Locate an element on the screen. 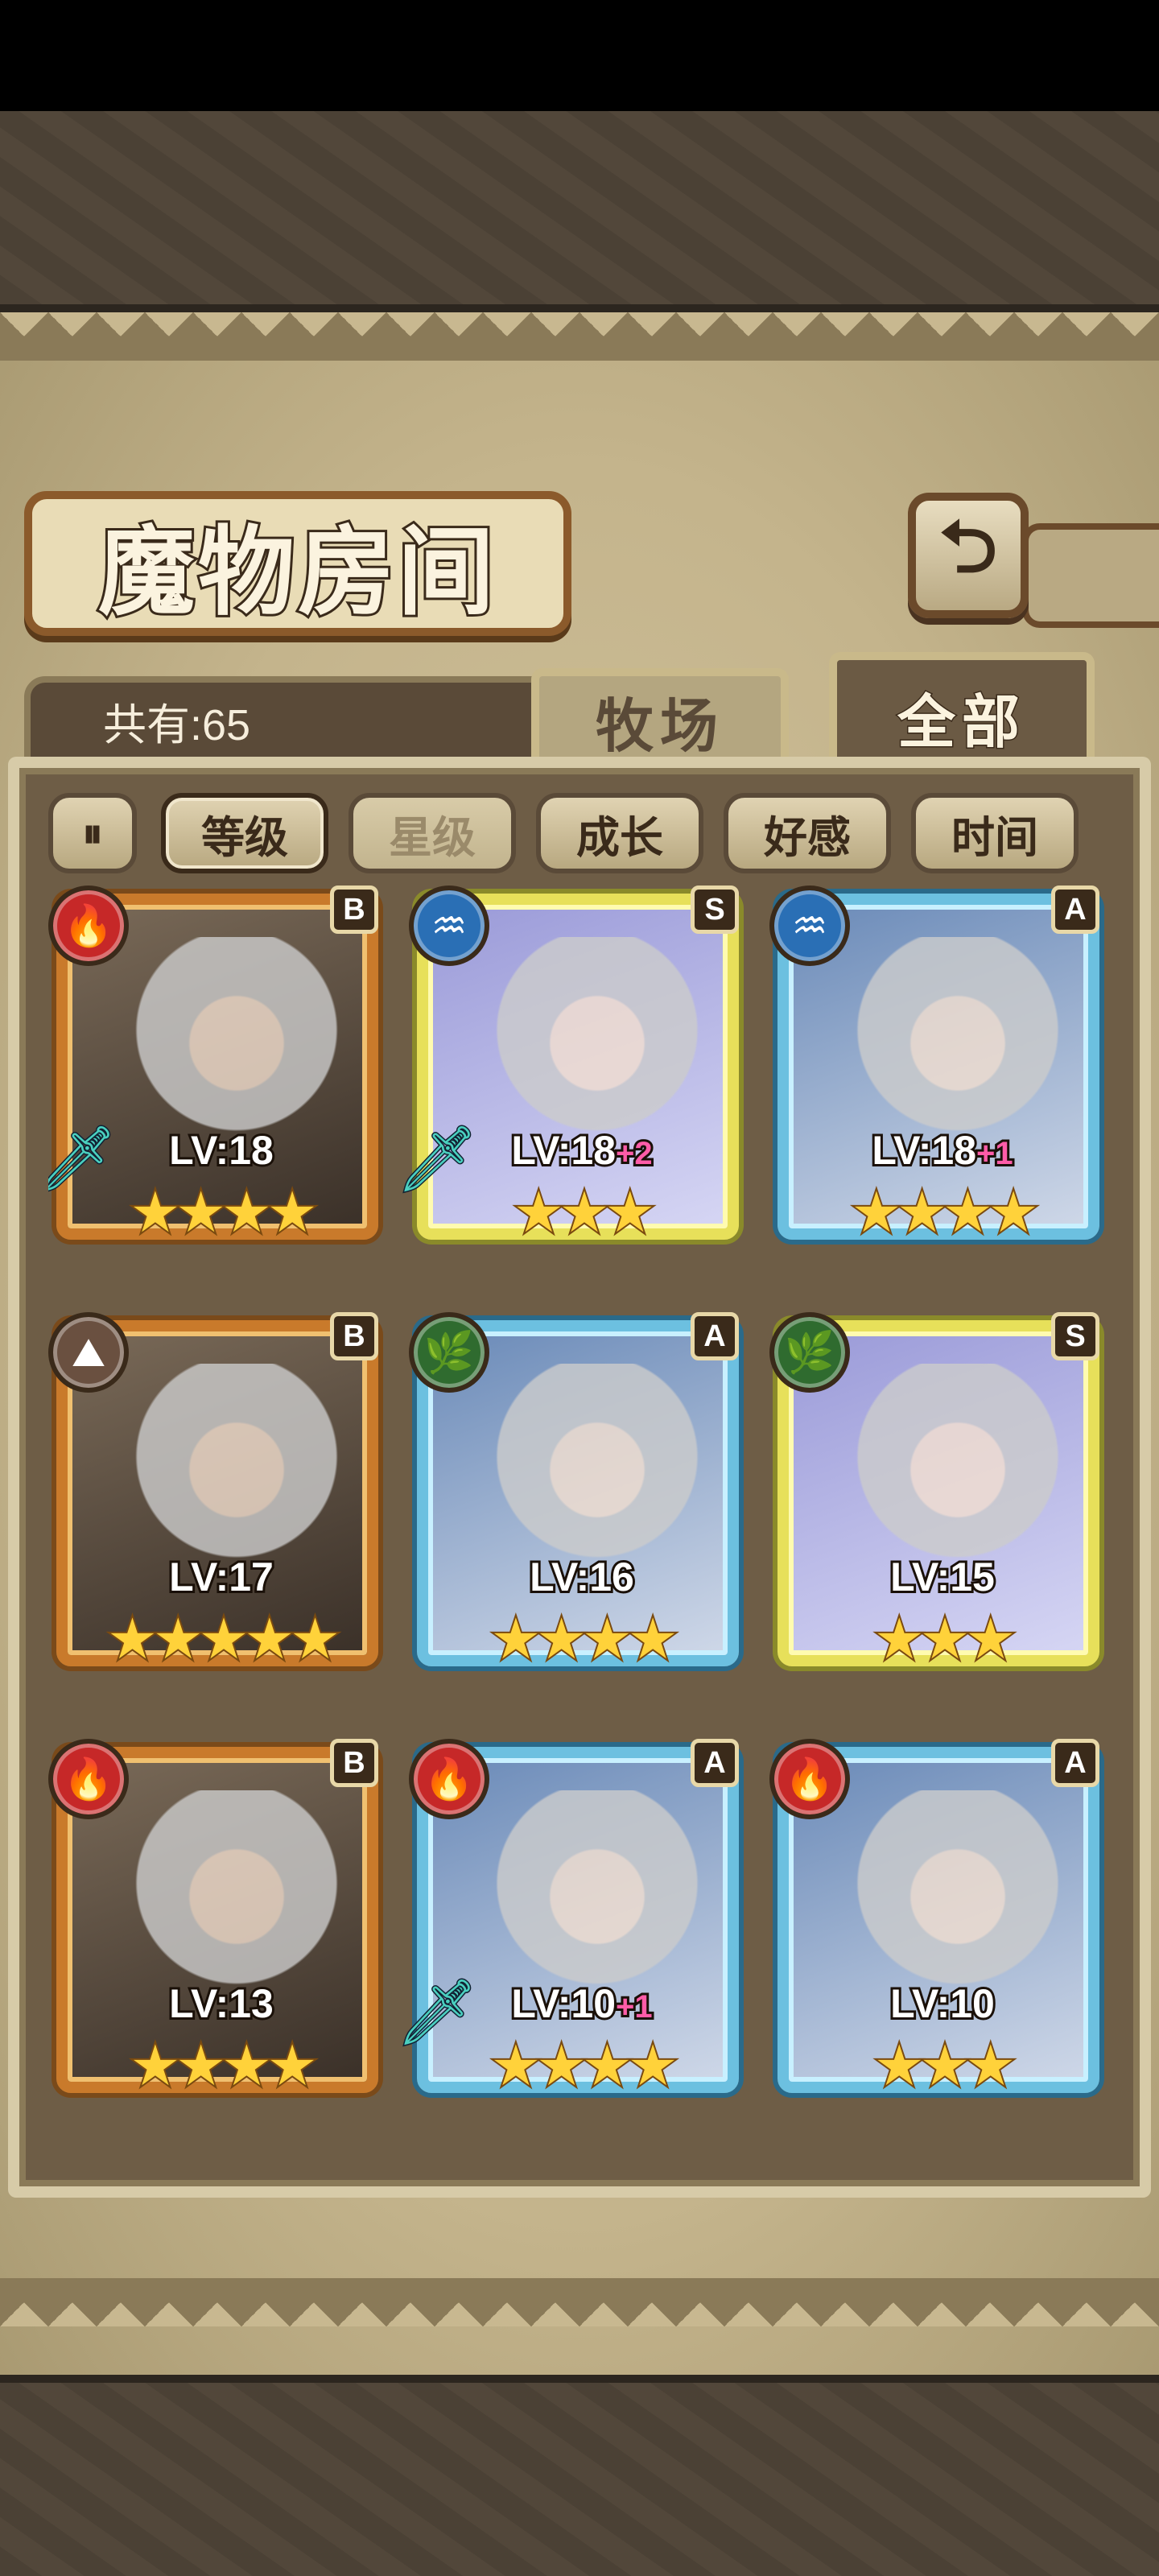  monster-card: S ♒ 🗡 LV:18+2 ★★★ is located at coordinates (567, 1075).